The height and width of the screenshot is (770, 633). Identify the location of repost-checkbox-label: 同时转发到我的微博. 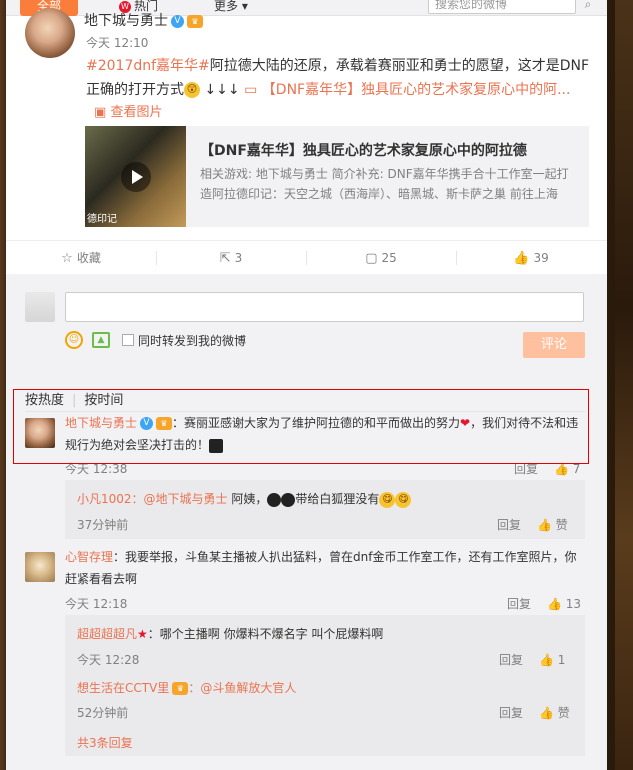
(192, 340).